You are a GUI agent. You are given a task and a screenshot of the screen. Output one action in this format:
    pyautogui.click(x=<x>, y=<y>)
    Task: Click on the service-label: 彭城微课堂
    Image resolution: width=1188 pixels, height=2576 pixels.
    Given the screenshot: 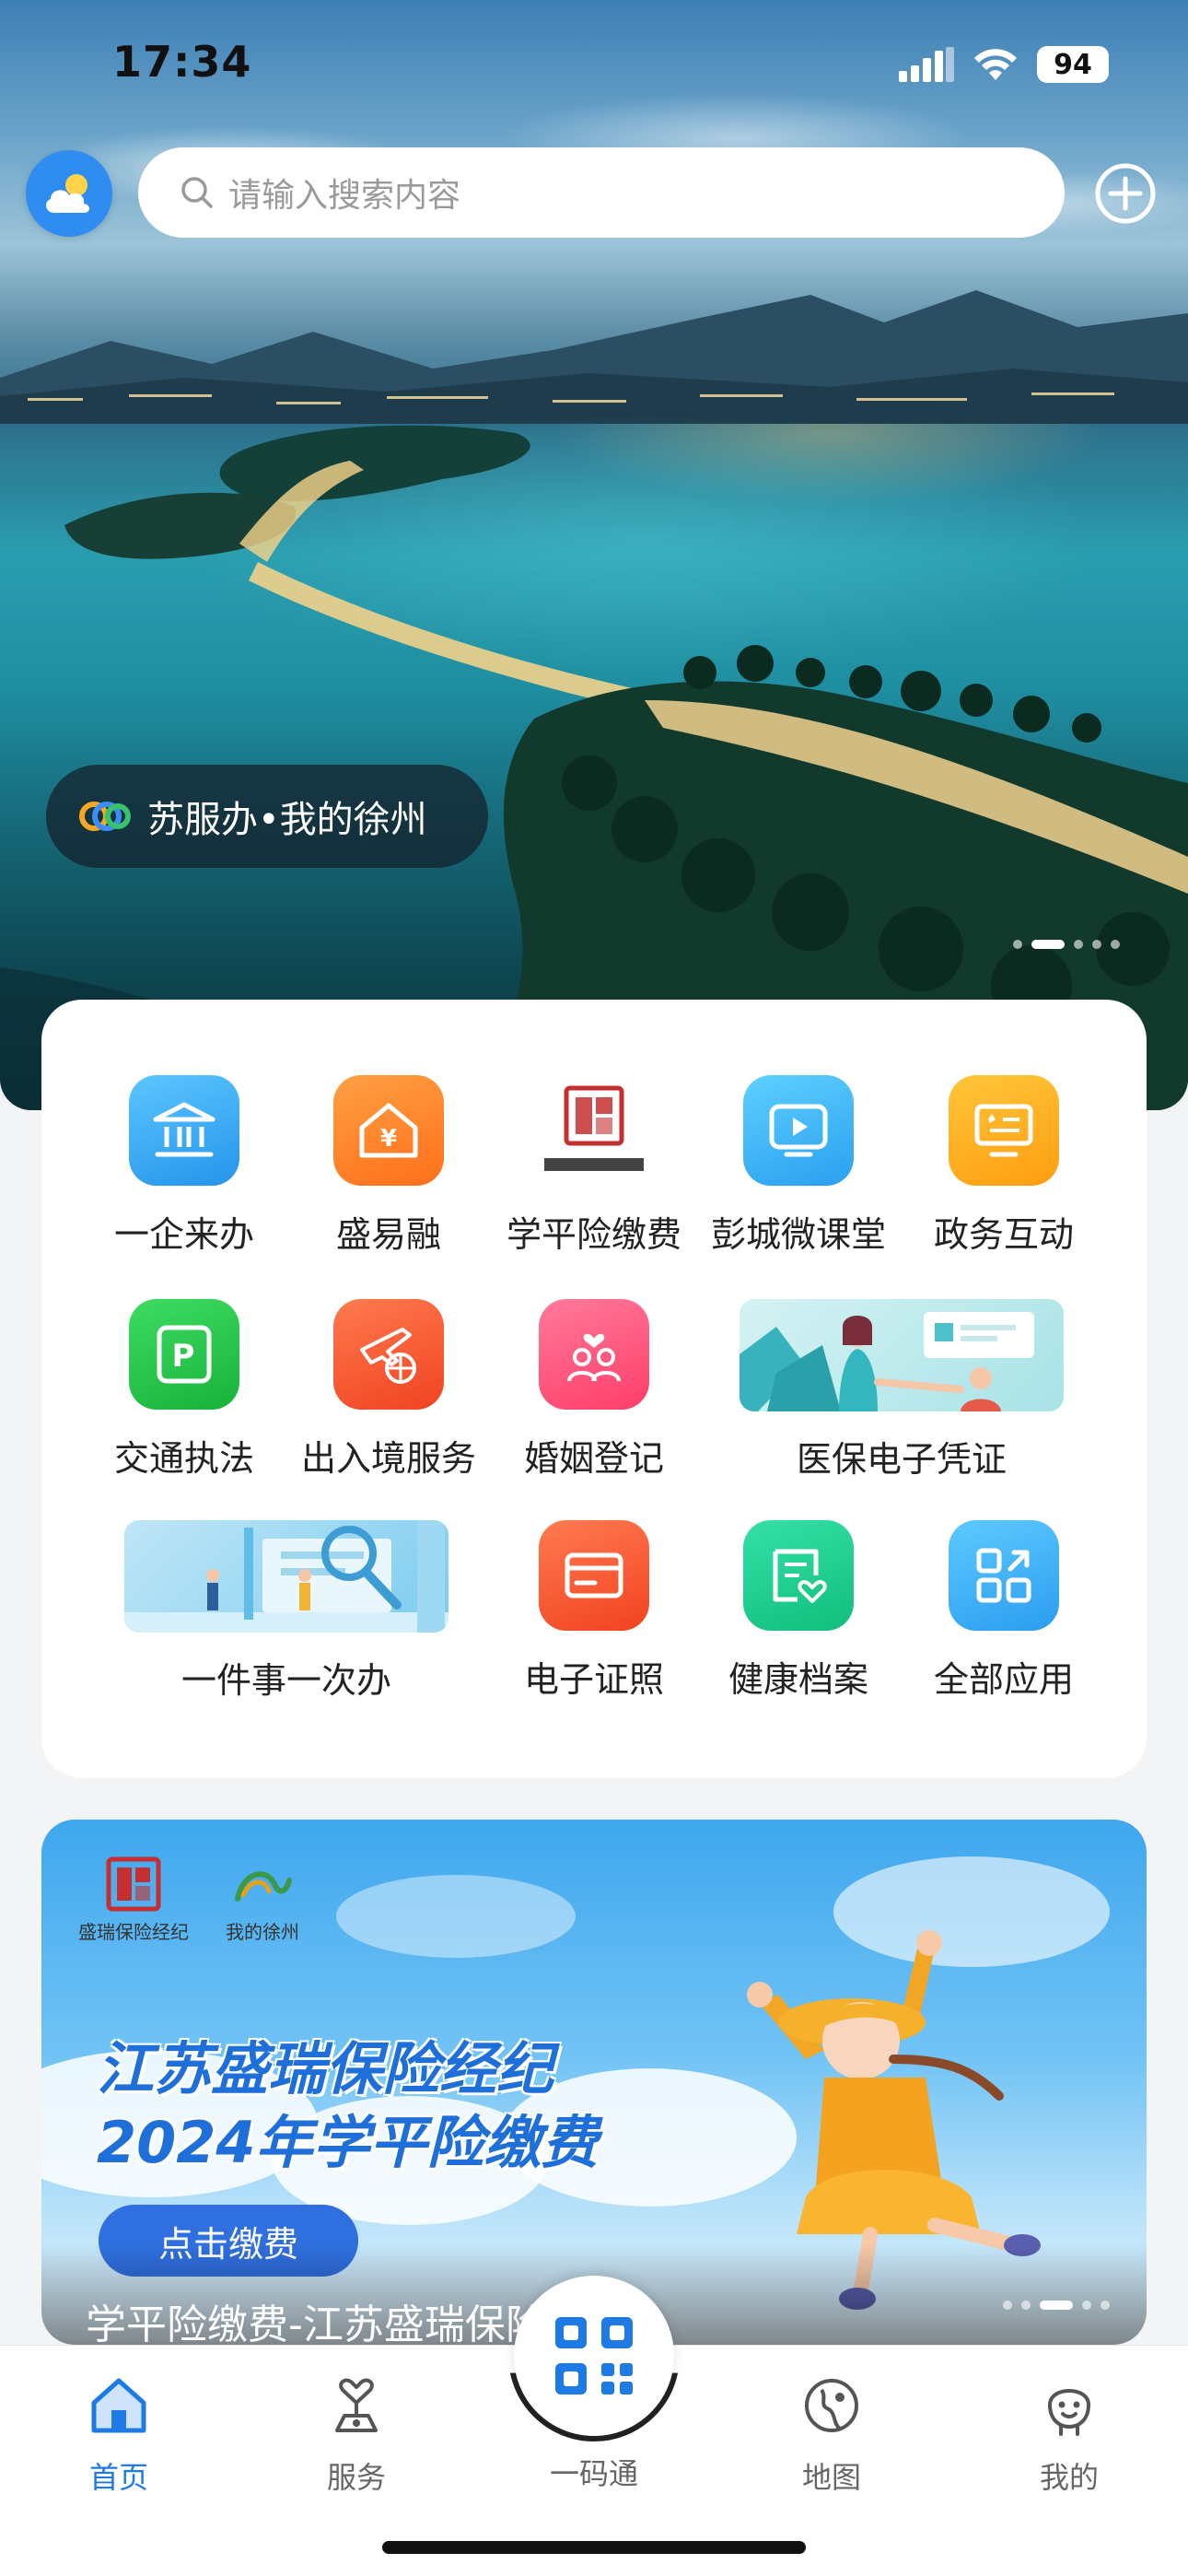 What is the action you would take?
    pyautogui.click(x=798, y=1234)
    